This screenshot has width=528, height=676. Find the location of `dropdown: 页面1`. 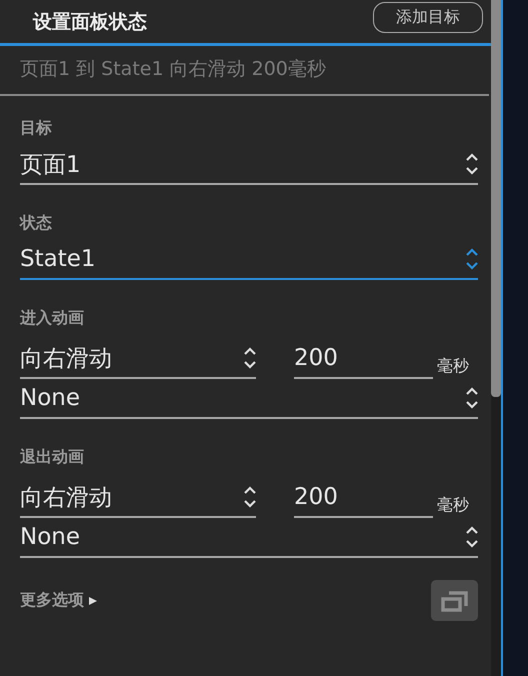

dropdown: 页面1 is located at coordinates (249, 165).